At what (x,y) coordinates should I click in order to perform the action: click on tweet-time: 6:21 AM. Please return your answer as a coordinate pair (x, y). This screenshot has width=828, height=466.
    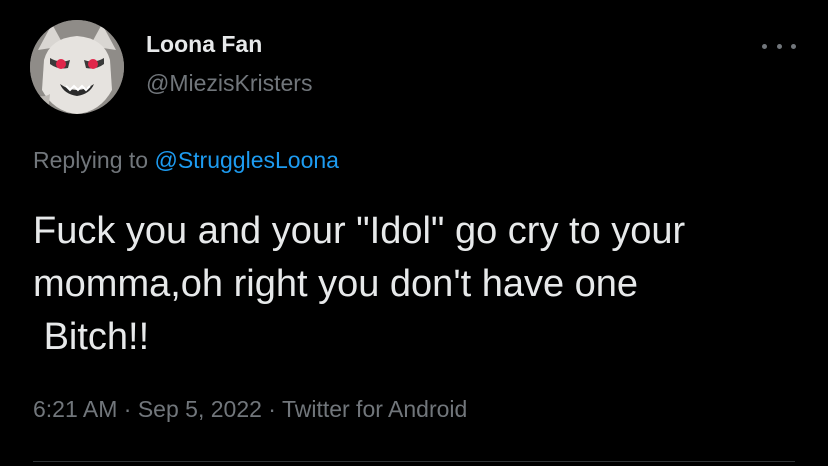
    Looking at the image, I should click on (75, 409).